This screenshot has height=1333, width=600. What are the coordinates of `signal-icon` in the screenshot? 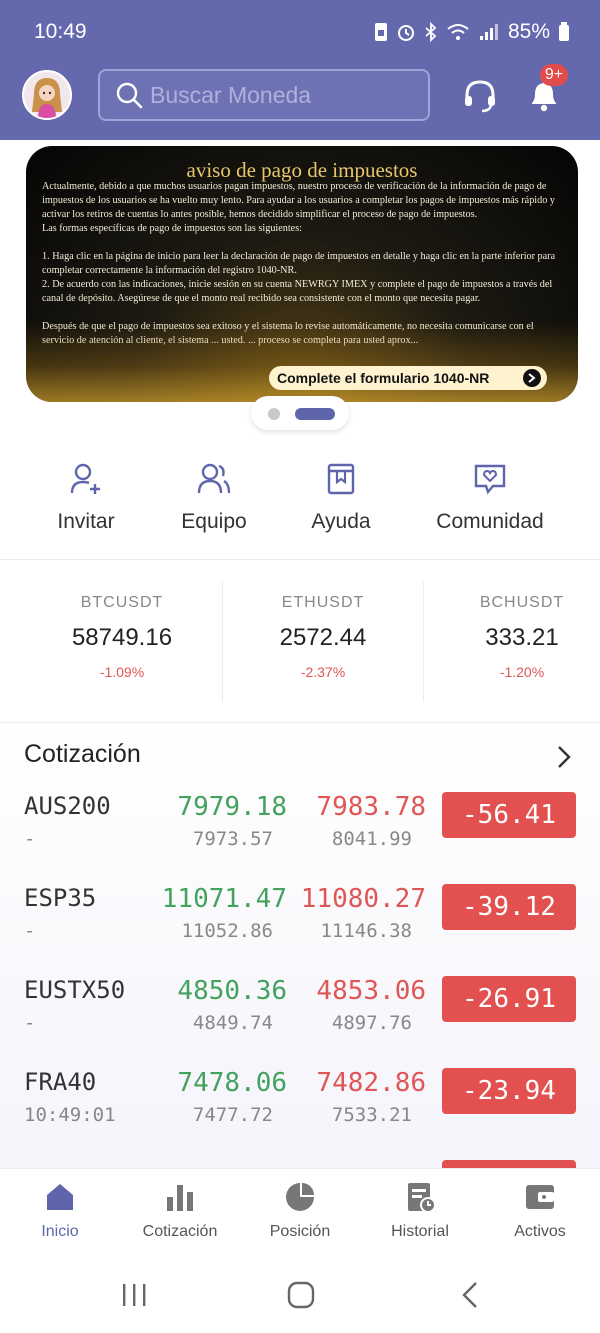 It's located at (488, 32).